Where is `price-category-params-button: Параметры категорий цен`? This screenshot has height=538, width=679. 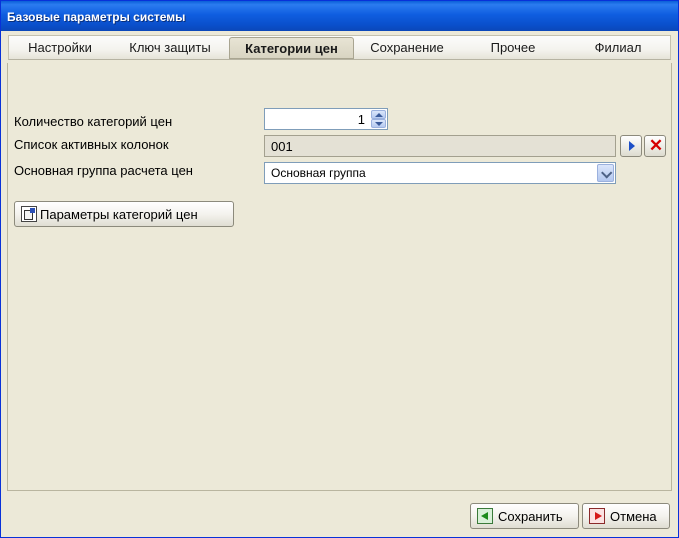 price-category-params-button: Параметры категорий цен is located at coordinates (124, 214).